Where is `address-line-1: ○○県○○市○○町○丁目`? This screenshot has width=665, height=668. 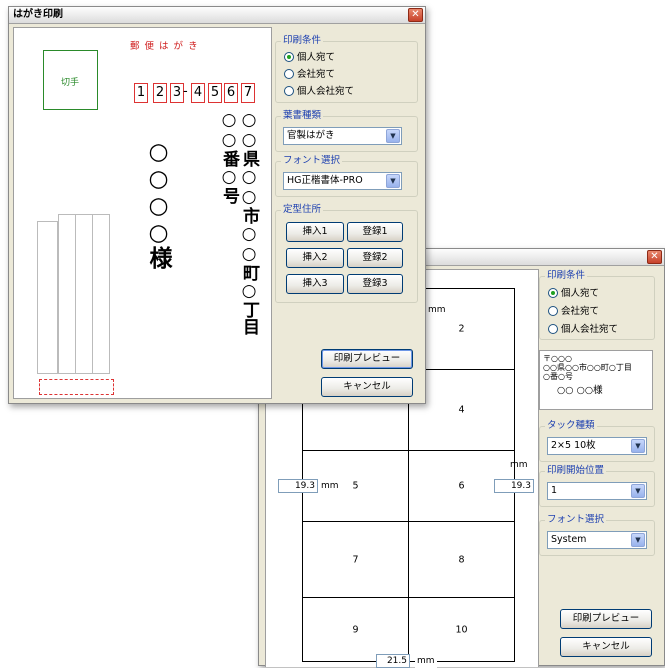 address-line-1: ○○県○○市○○町○丁目 is located at coordinates (249, 222).